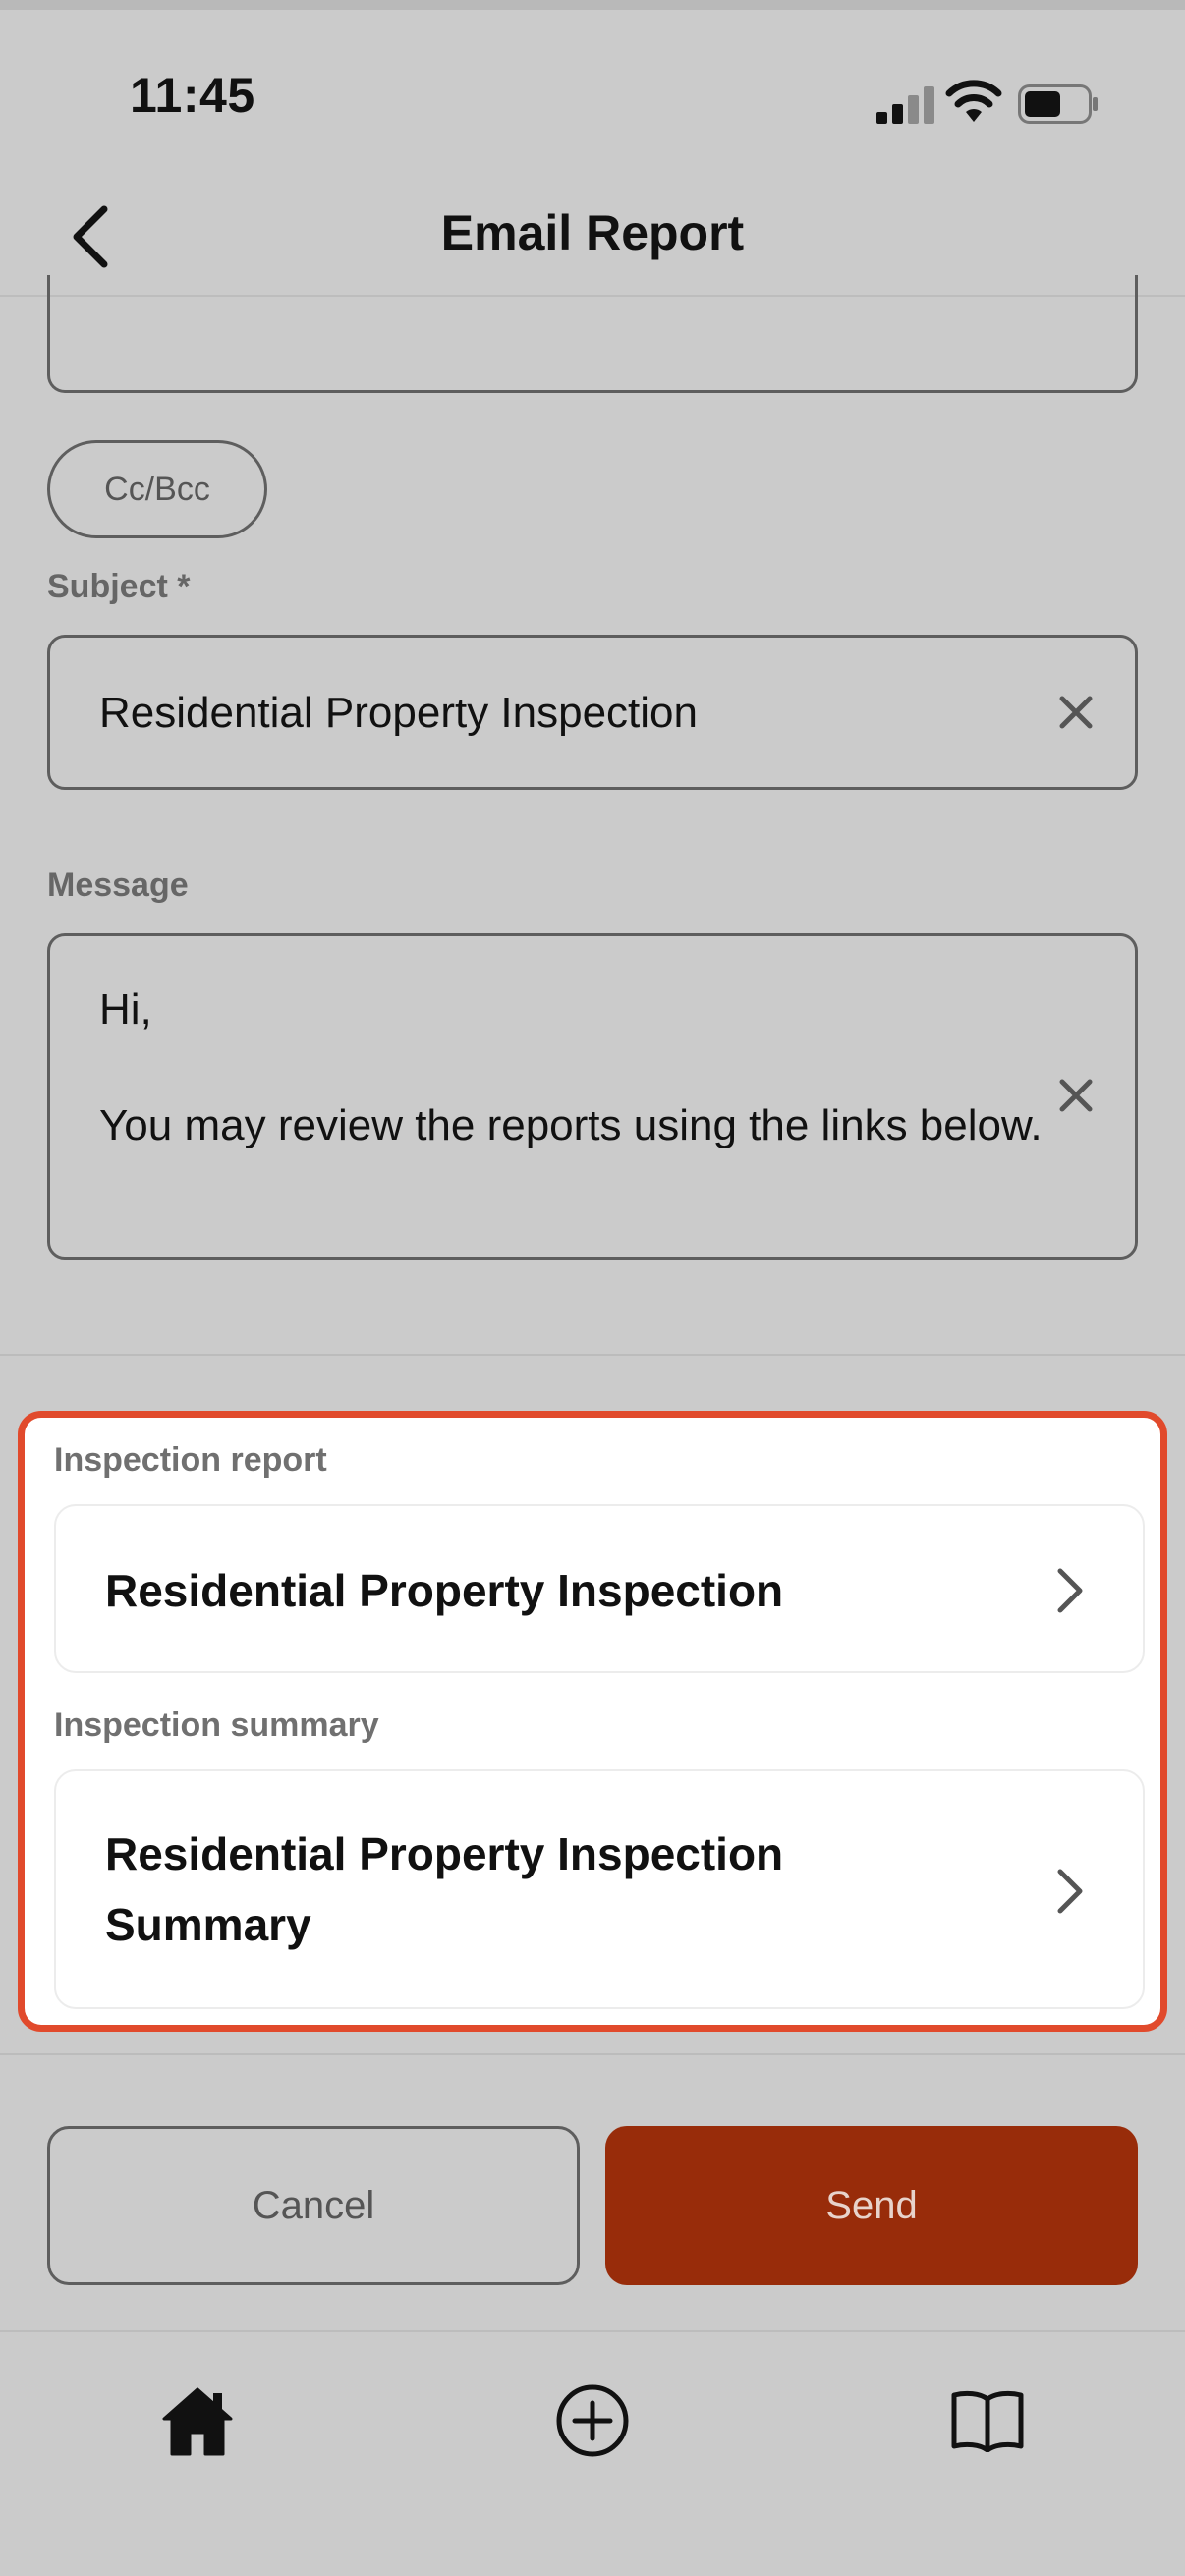 The image size is (1185, 2576). What do you see at coordinates (193, 95) in the screenshot?
I see `status-time: 11:45` at bounding box center [193, 95].